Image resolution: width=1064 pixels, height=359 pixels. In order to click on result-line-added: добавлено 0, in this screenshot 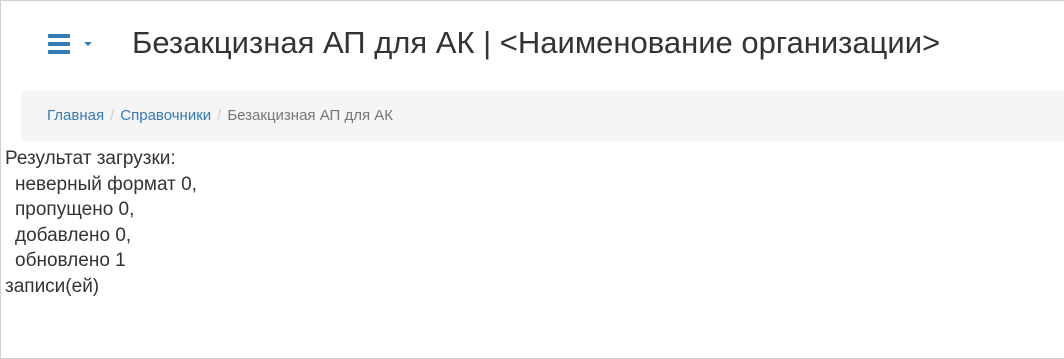, I will do `click(73, 235)`.